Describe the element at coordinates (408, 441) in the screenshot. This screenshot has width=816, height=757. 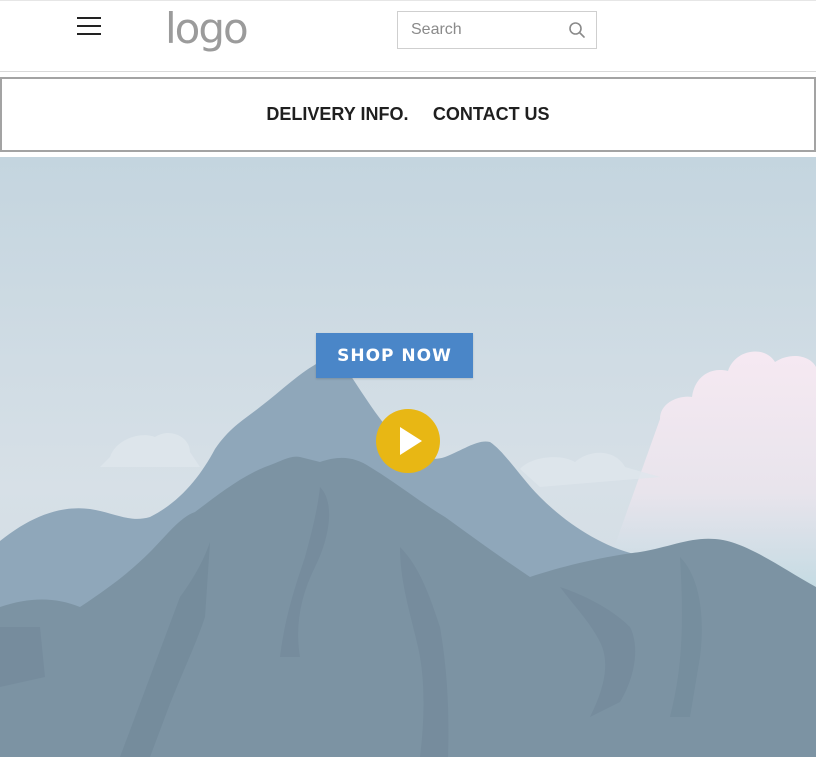
I see `play-icon` at that location.